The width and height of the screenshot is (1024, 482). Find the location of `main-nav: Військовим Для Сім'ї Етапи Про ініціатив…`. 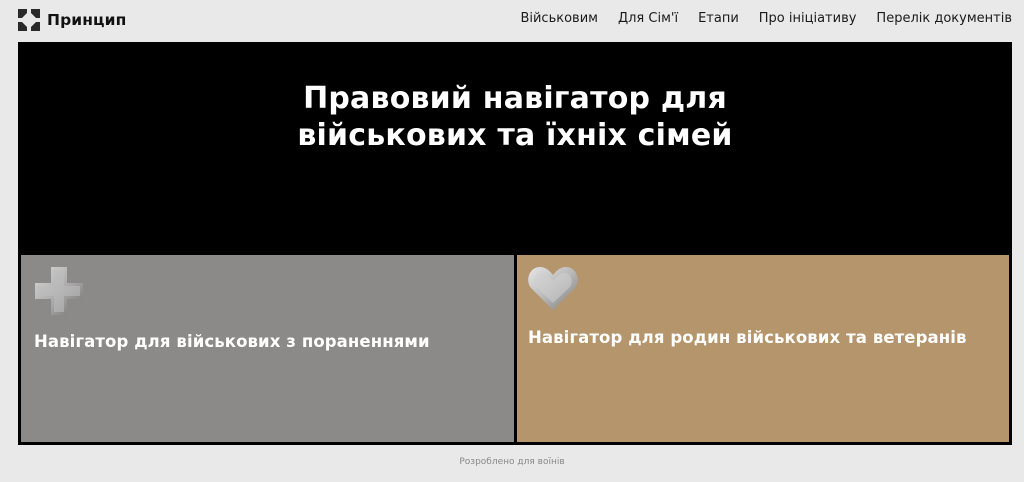

main-nav: Військовим Для Сім'ї Етапи Про ініціатив… is located at coordinates (756, 18).